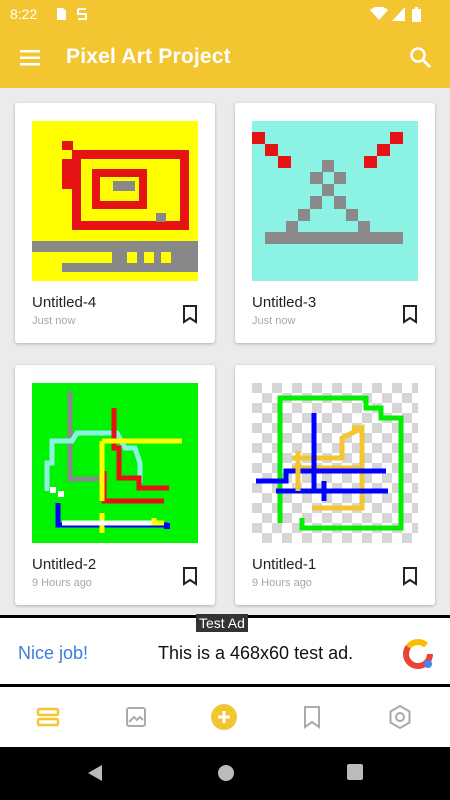  Describe the element at coordinates (53, 653) in the screenshot. I see `ad-headline: Nice job!` at that location.